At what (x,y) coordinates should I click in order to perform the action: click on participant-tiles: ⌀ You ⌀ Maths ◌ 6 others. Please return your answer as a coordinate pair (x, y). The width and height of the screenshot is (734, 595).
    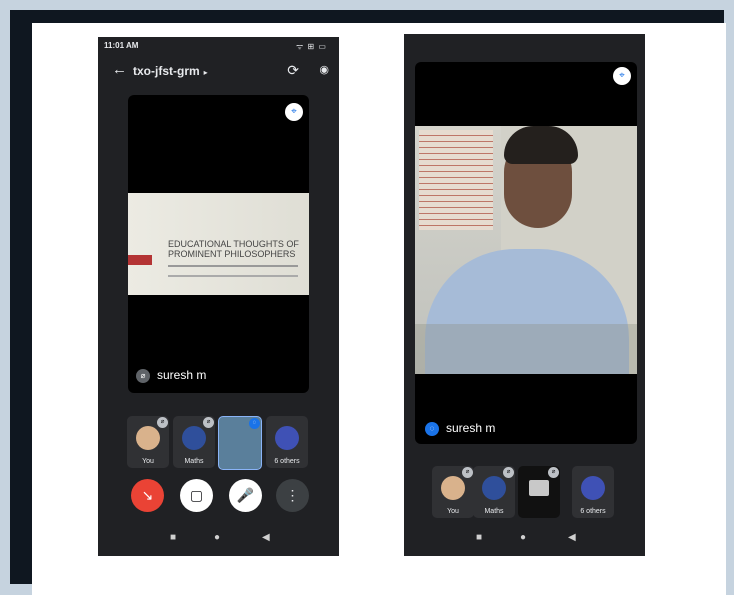
    Looking at the image, I should click on (220, 443).